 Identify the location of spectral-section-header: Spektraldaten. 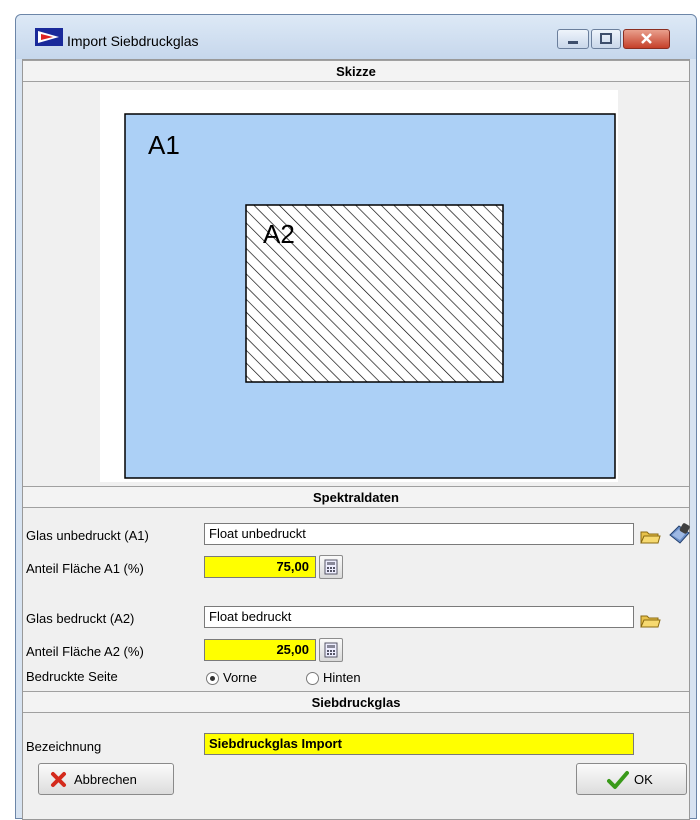
(356, 497).